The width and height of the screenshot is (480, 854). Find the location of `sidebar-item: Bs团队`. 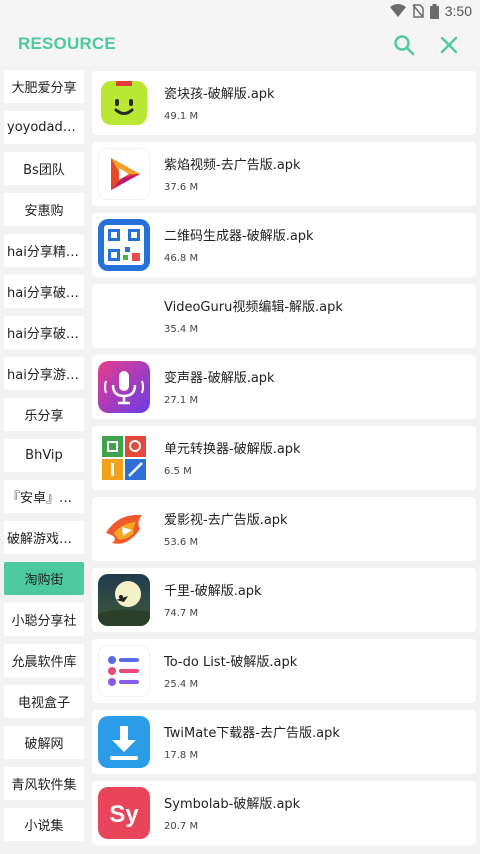

sidebar-item: Bs团队 is located at coordinates (44, 168).